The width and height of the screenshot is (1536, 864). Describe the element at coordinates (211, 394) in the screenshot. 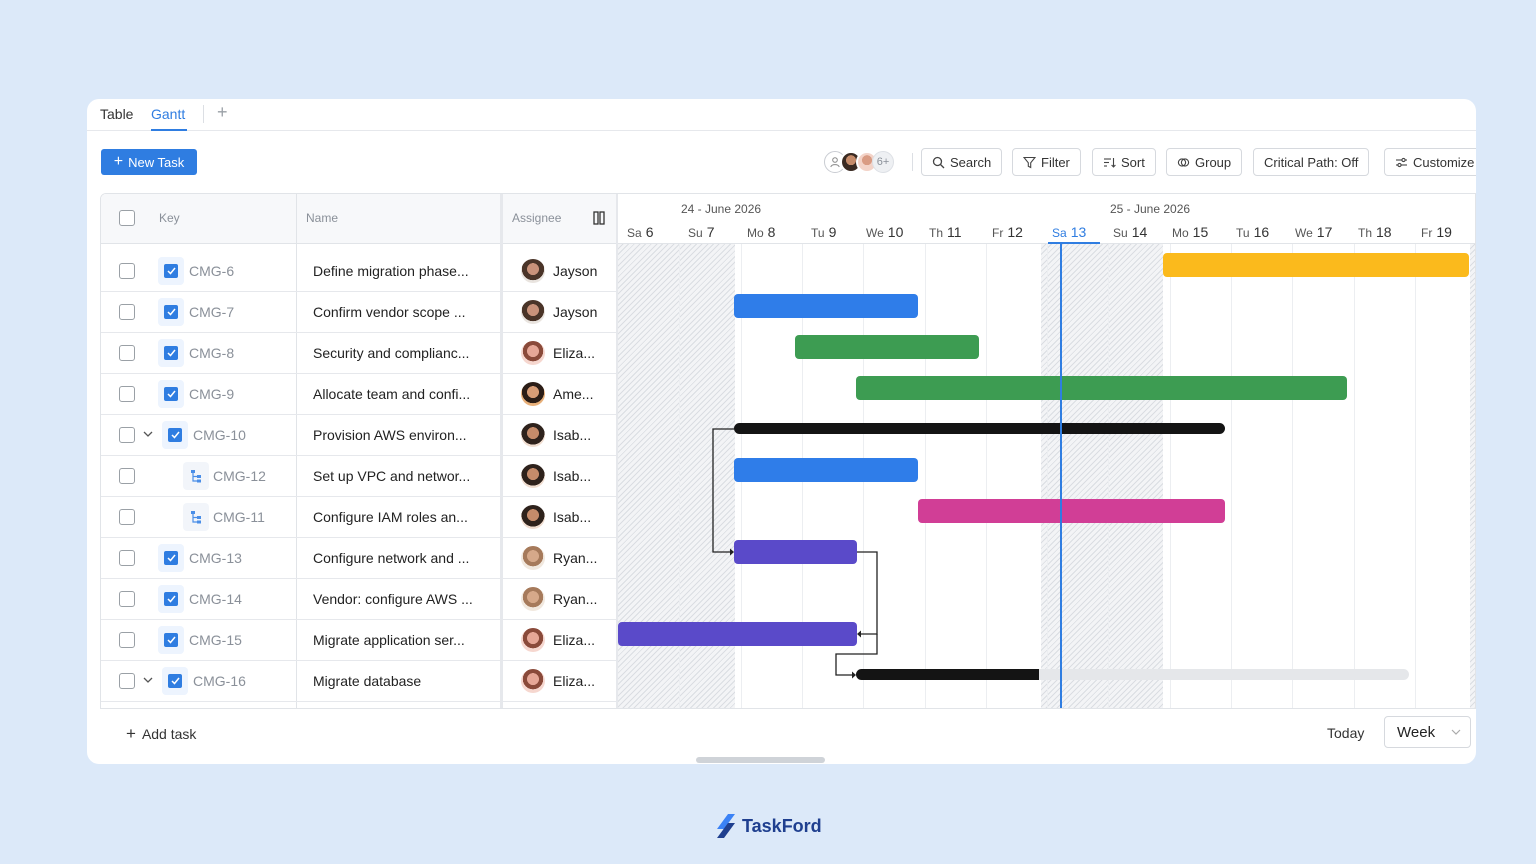

I see `task-key: CMG-9` at that location.